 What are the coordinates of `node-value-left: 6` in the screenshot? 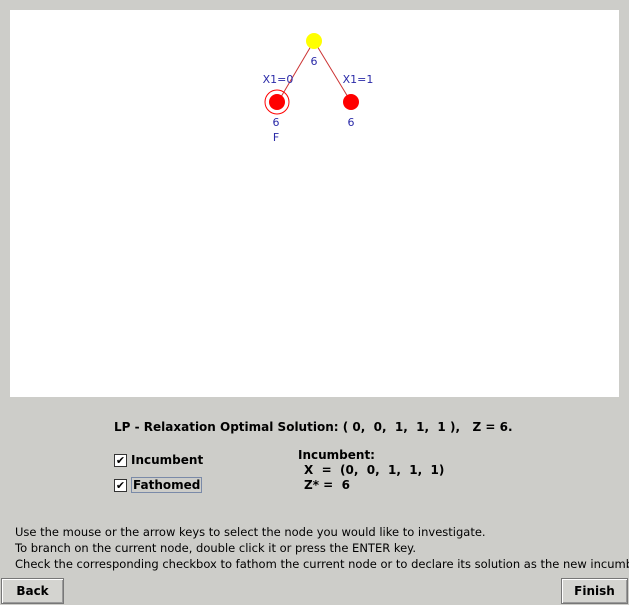 It's located at (276, 122).